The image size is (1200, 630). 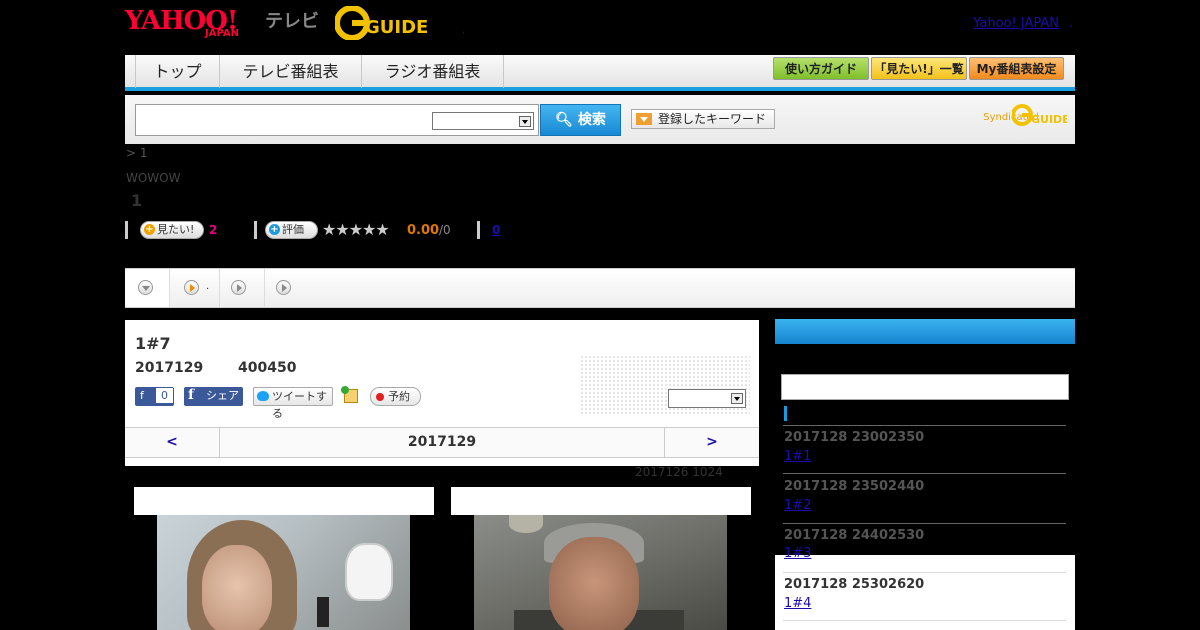 I want to click on search-button: 🔍︎ 検索, so click(x=580, y=120).